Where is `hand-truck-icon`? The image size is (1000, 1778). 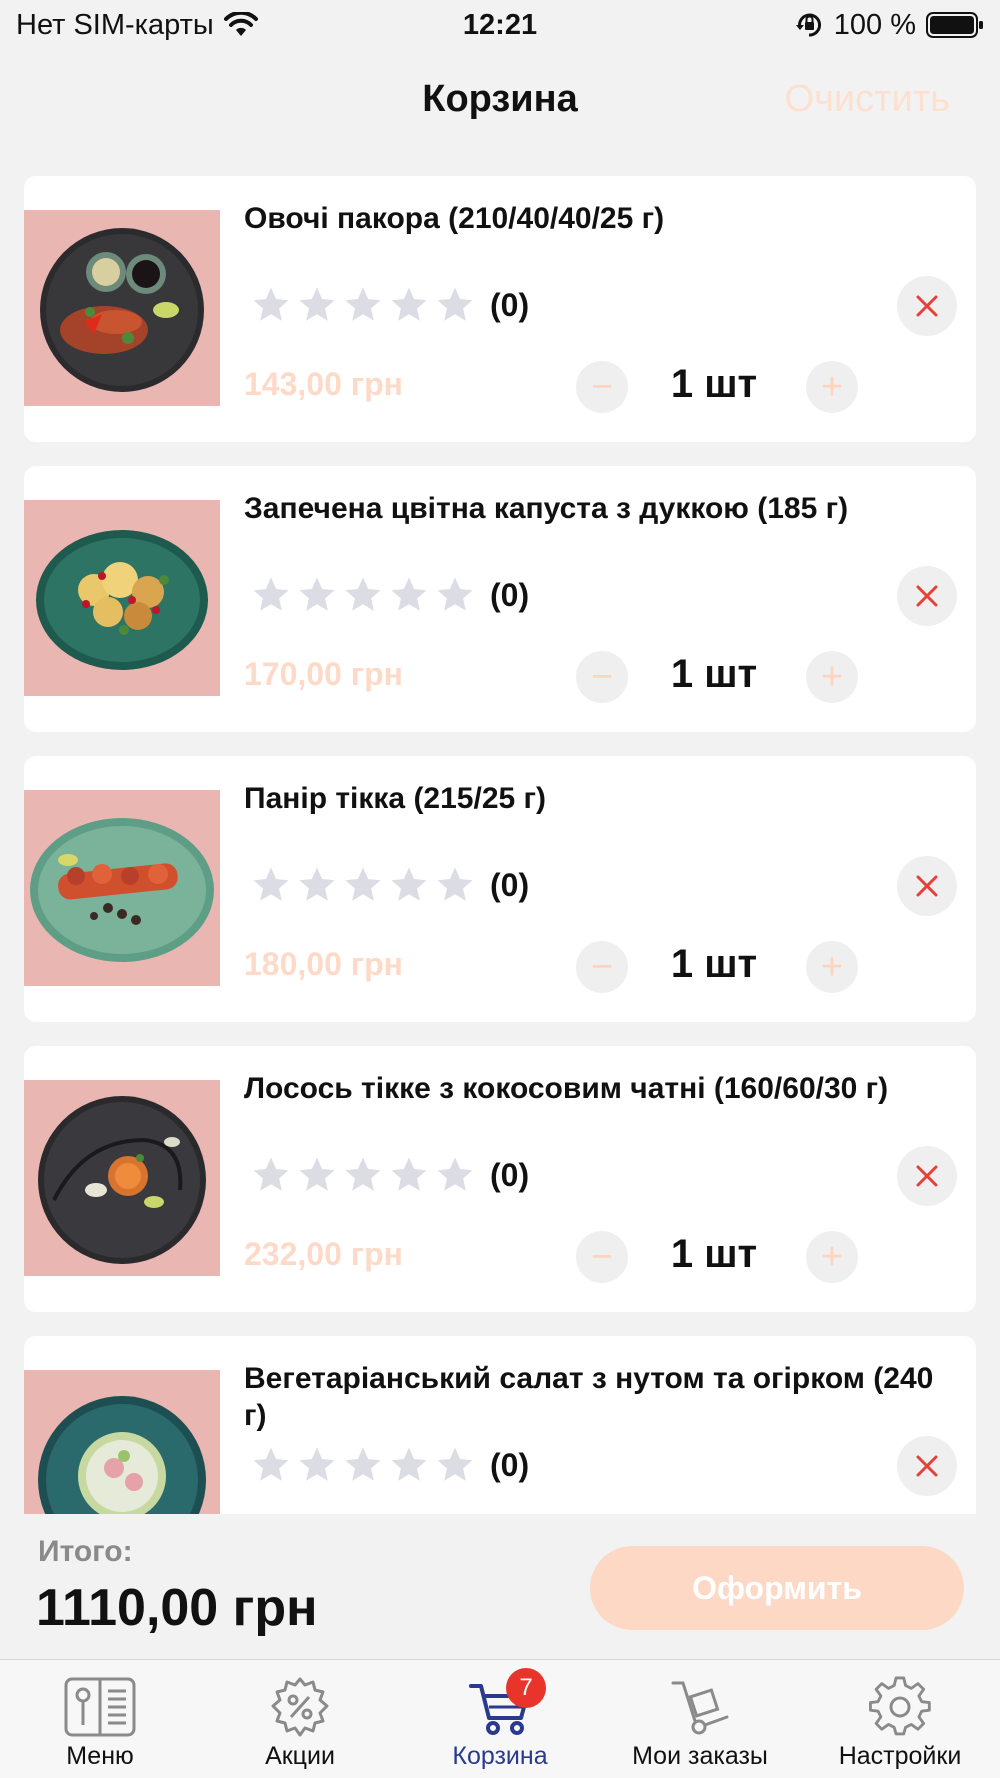 hand-truck-icon is located at coordinates (700, 1707).